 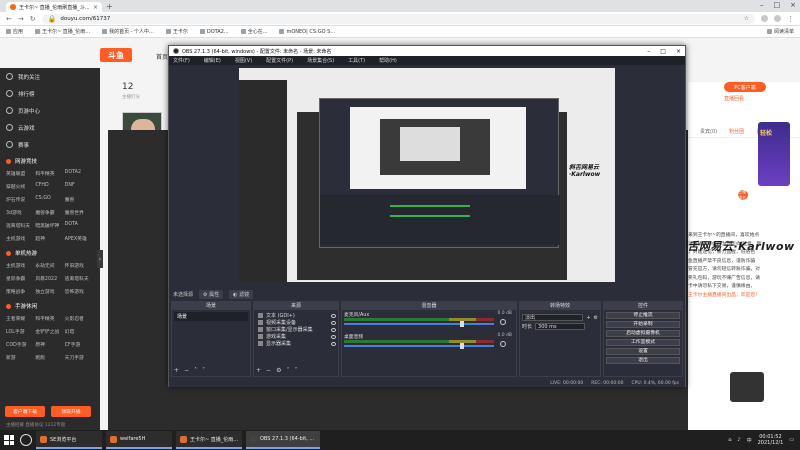 I want to click on input-language: 中, so click(x=749, y=440).